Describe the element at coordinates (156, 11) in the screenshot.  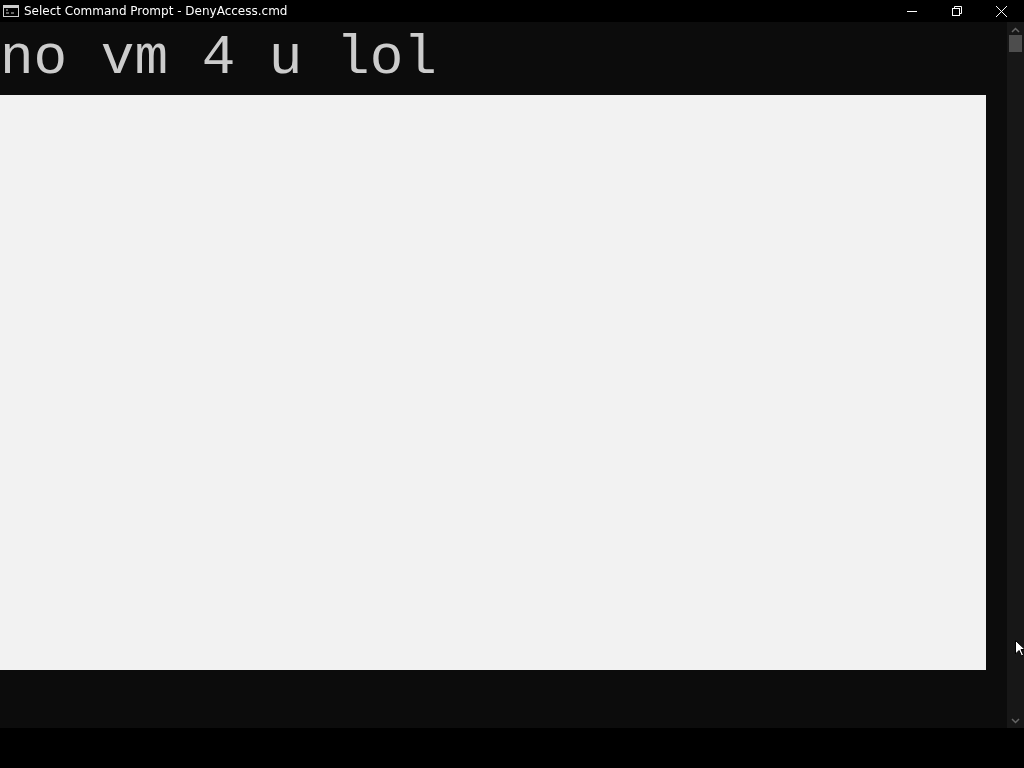
I see `window-title: Select Command Prompt - DenyAccess.cmd` at that location.